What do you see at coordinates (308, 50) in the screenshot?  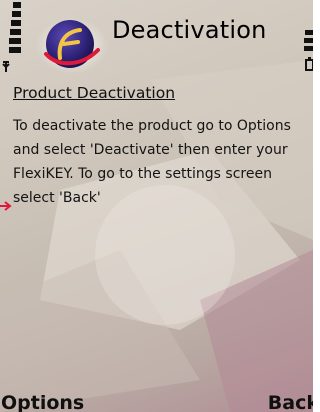 I see `battery-icon` at bounding box center [308, 50].